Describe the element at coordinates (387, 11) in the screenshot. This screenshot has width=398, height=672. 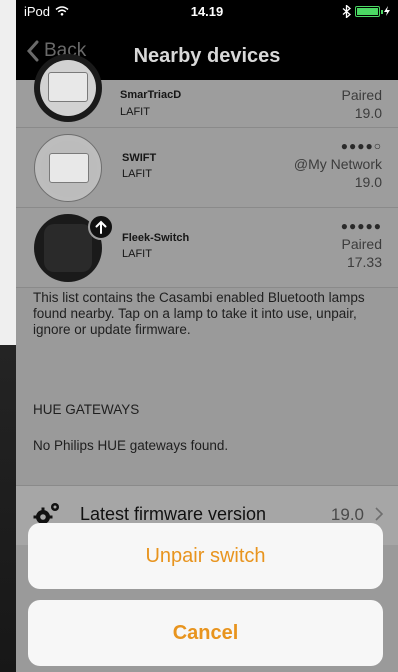
I see `charging-icon` at that location.